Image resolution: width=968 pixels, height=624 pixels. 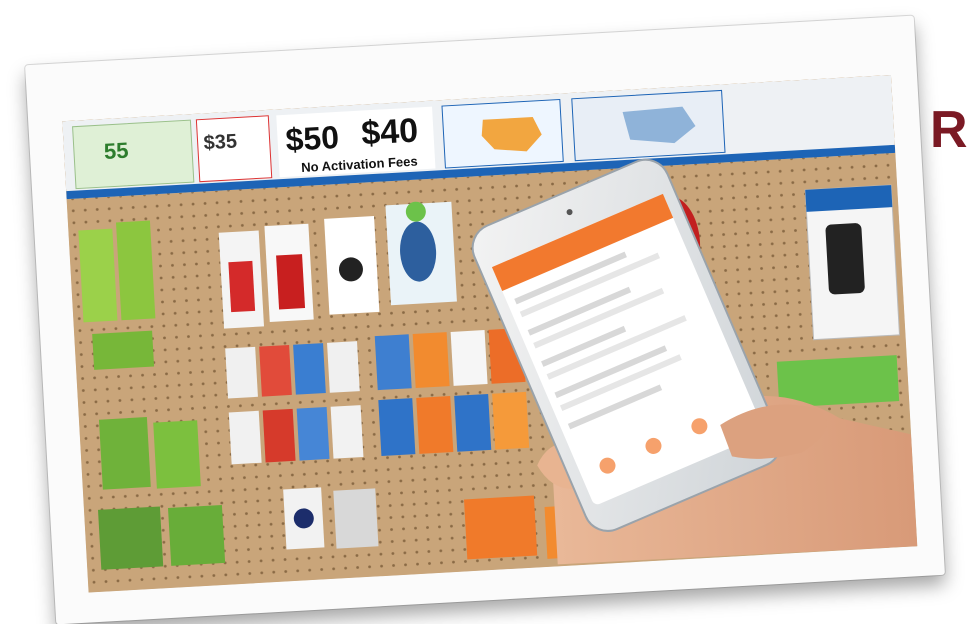 What do you see at coordinates (389, 131) in the screenshot?
I see `sign-price-d: $40` at bounding box center [389, 131].